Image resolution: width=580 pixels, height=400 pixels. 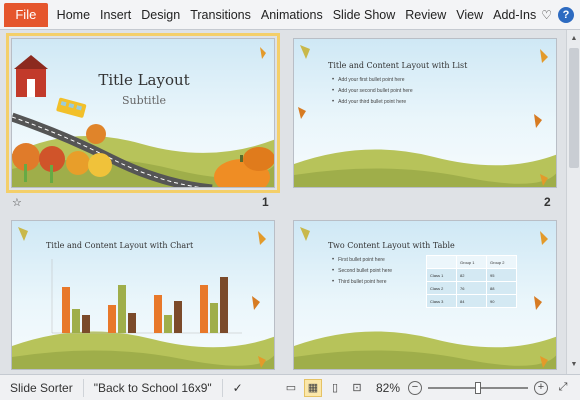 What do you see at coordinates (471, 288) in the screenshot?
I see `table-row: Class 2 76 88` at bounding box center [471, 288].